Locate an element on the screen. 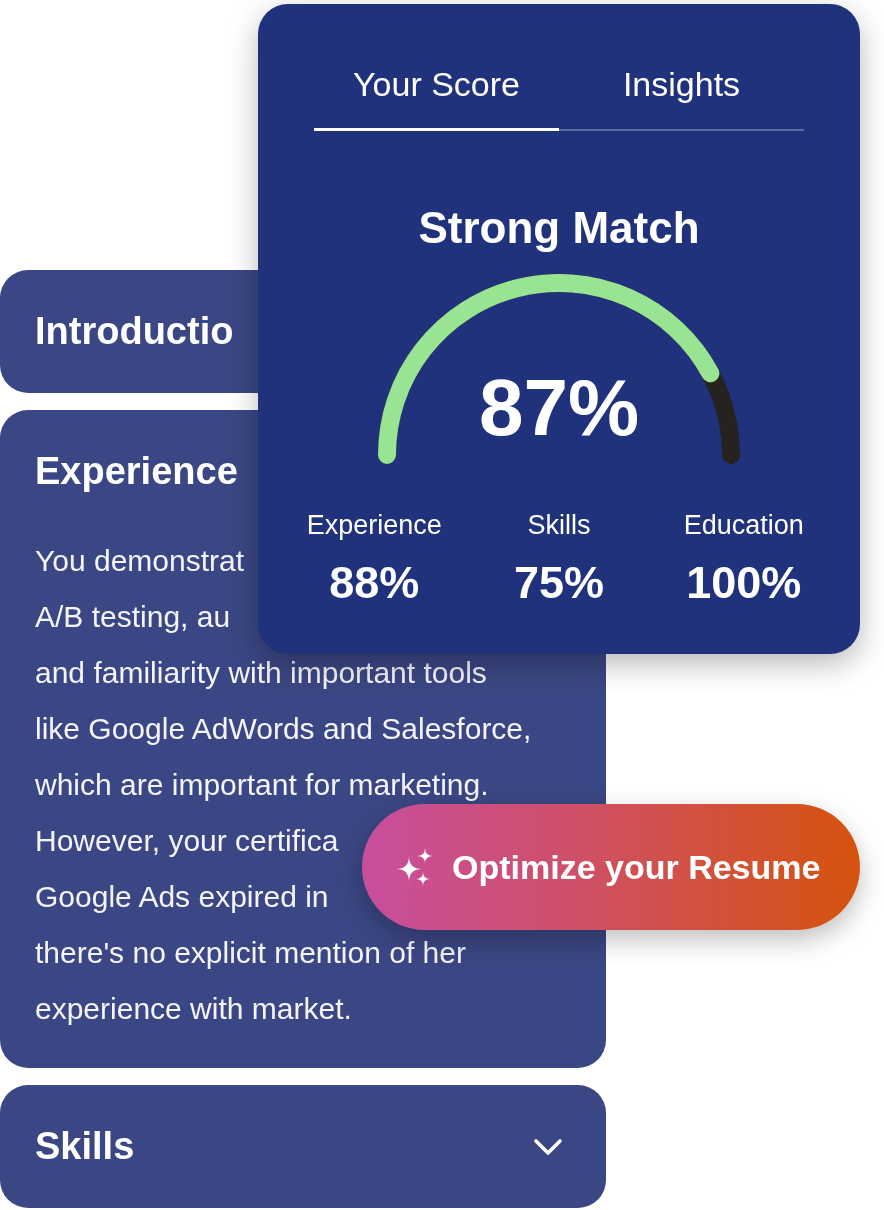 This screenshot has width=884, height=1210. category-label: Experience is located at coordinates (374, 525).